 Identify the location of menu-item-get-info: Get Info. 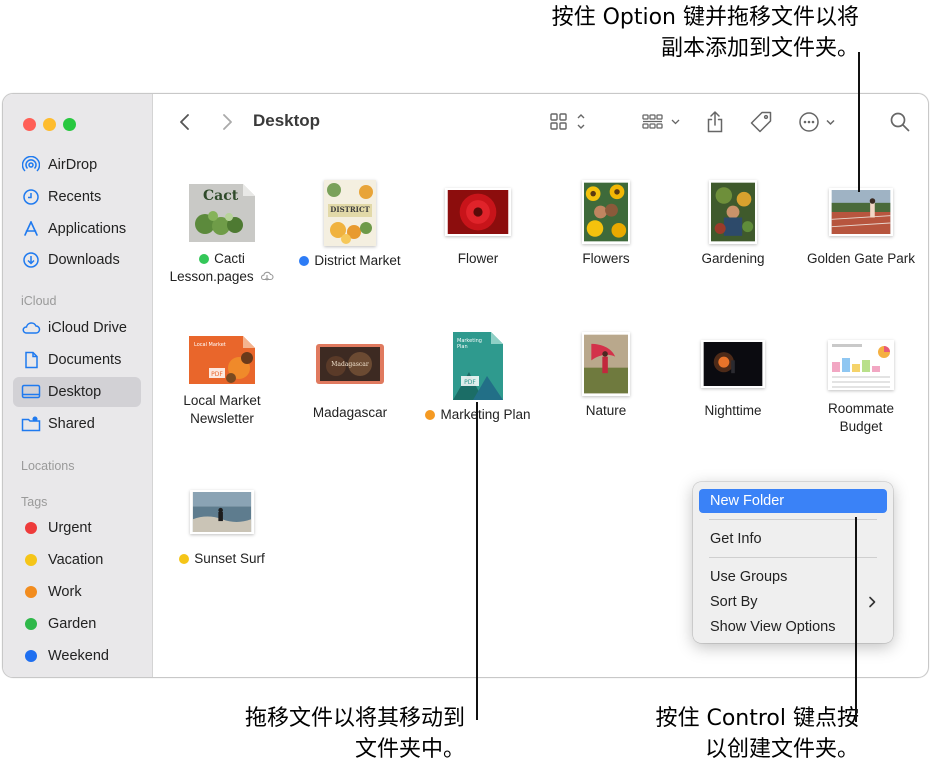
(793, 539).